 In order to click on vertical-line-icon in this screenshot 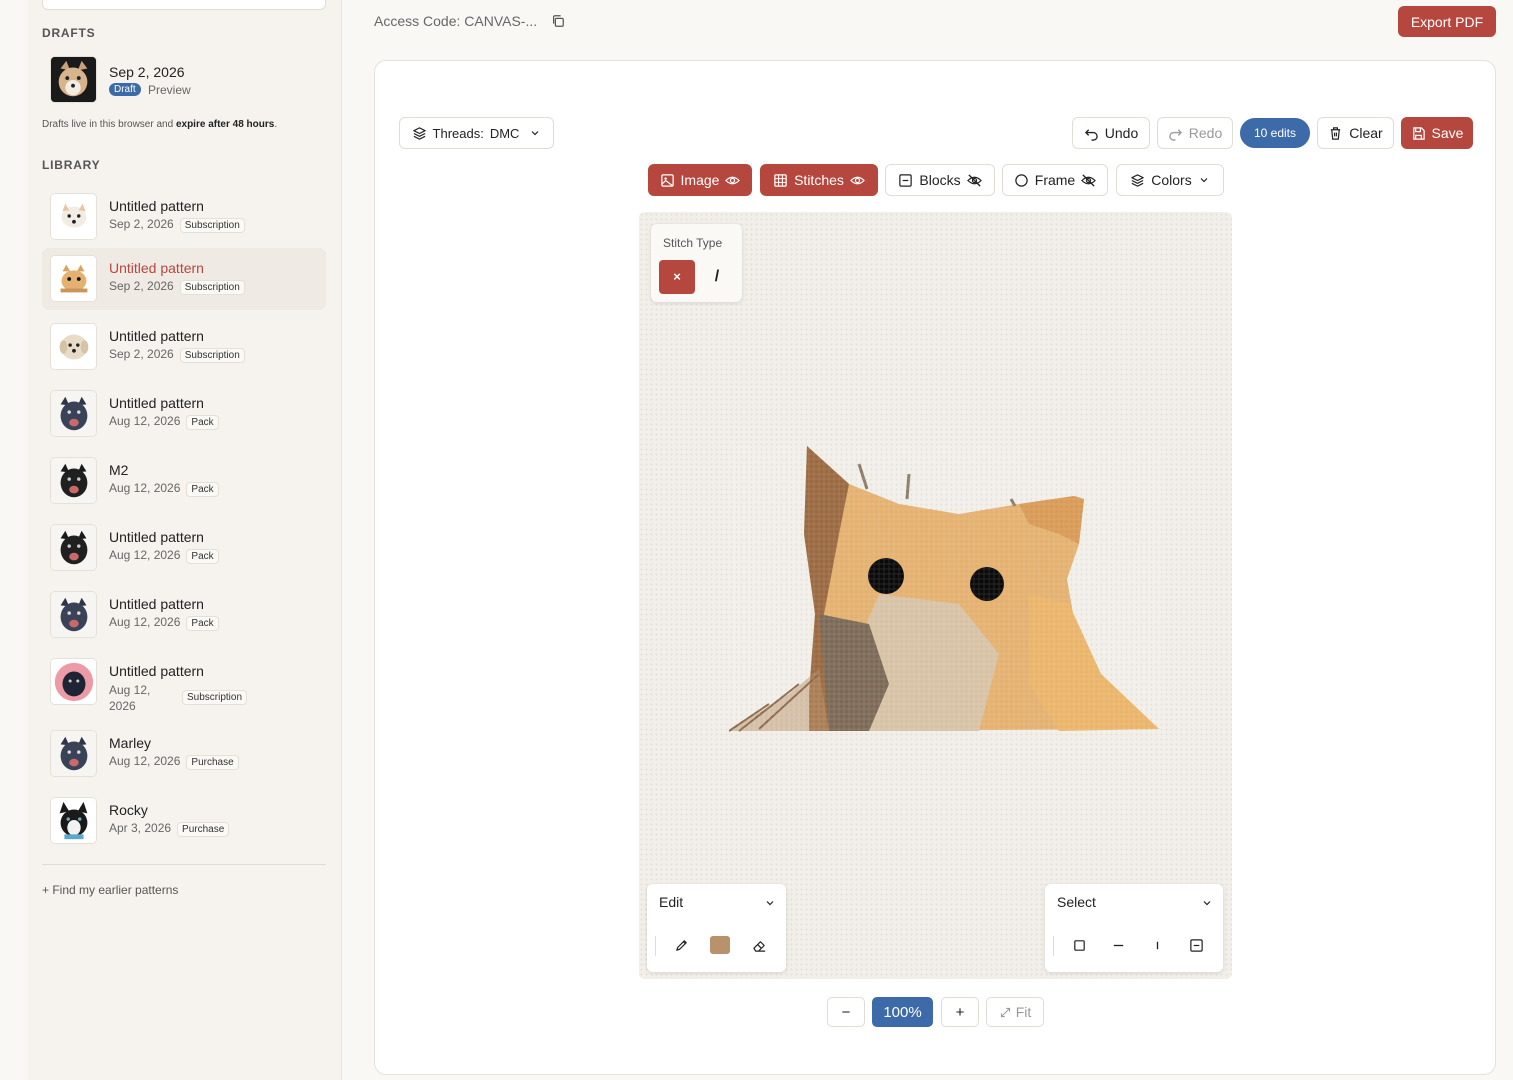, I will do `click(1157, 945)`.